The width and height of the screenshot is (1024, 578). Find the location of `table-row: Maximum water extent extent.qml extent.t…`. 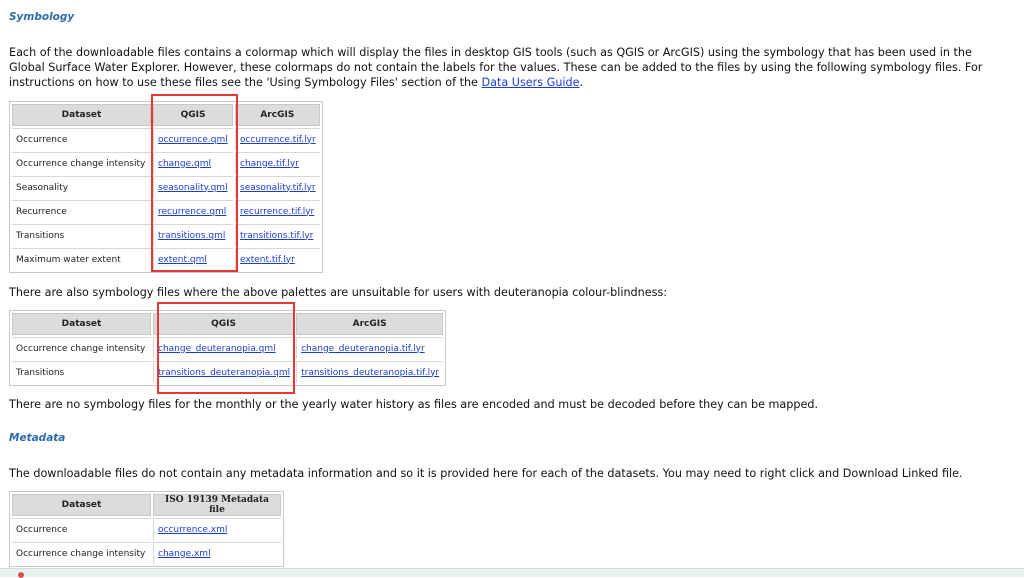

table-row: Maximum water extent extent.qml extent.t… is located at coordinates (166, 259).